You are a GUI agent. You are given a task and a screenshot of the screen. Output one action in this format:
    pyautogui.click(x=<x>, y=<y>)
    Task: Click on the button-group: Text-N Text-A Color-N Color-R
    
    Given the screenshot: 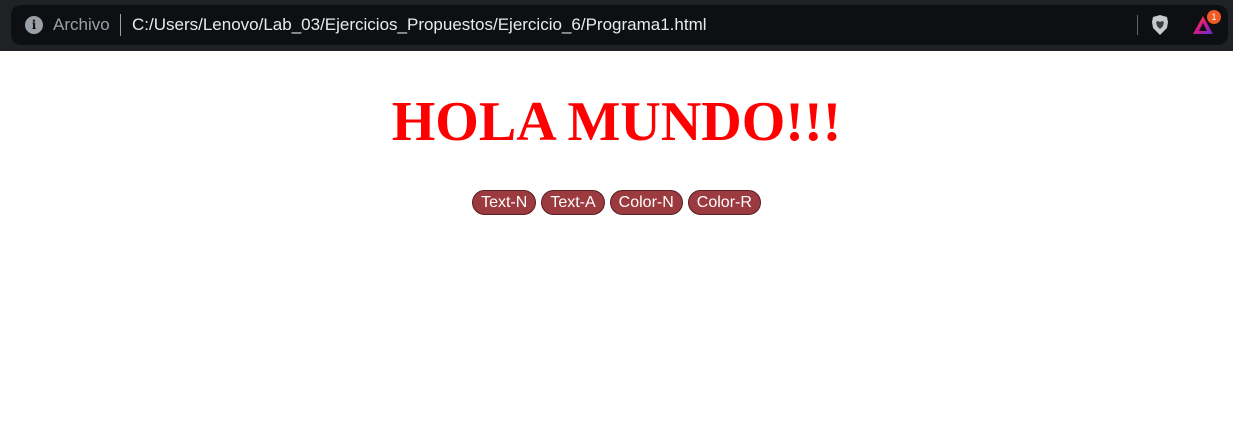 What is the action you would take?
    pyautogui.click(x=616, y=202)
    